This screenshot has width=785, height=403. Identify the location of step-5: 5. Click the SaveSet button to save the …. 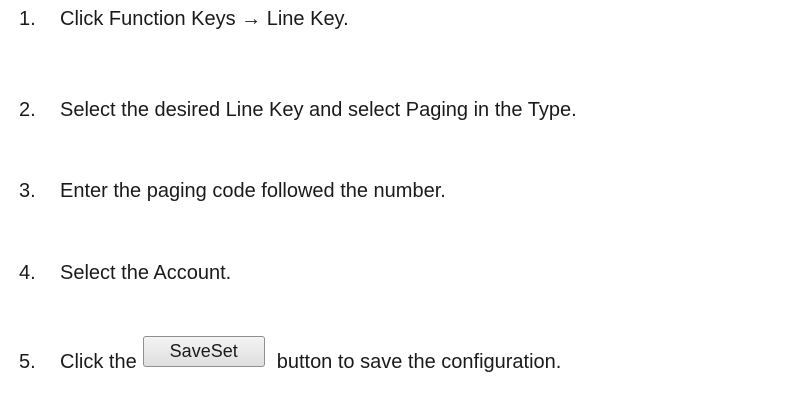
(290, 355).